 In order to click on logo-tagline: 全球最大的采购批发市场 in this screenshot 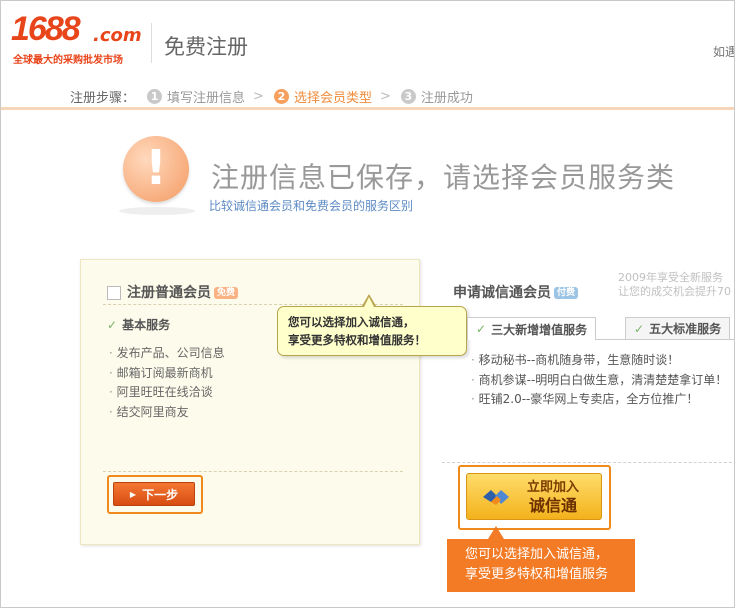, I will do `click(68, 60)`.